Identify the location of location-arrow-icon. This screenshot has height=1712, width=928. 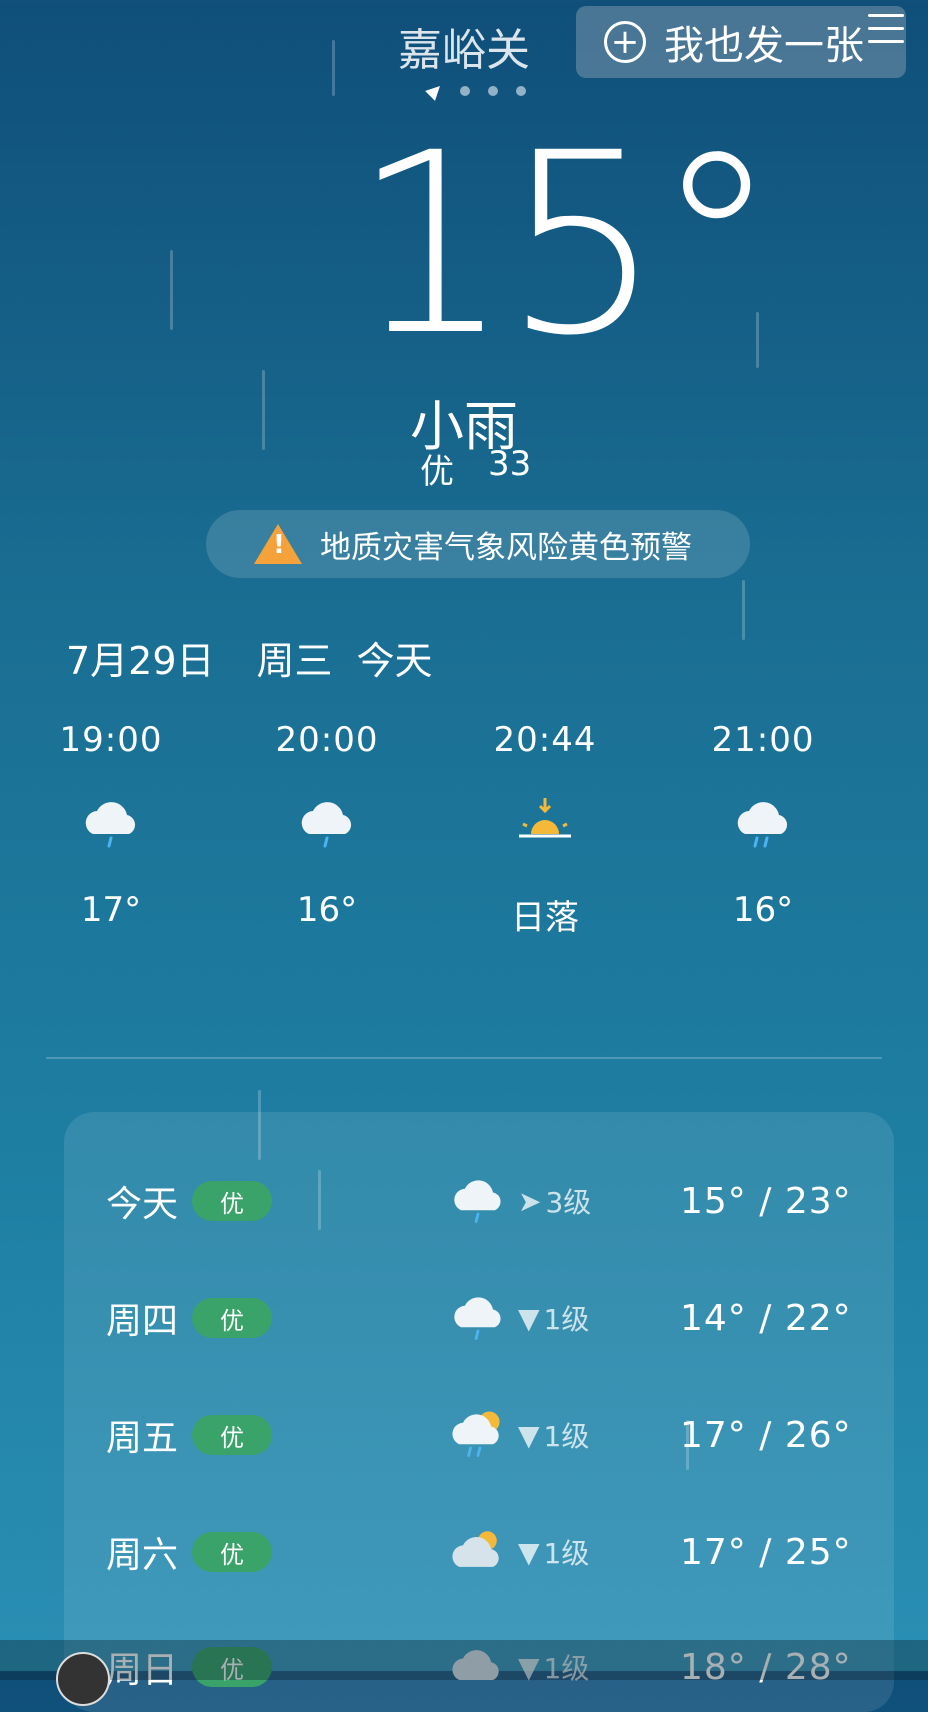
(435, 91).